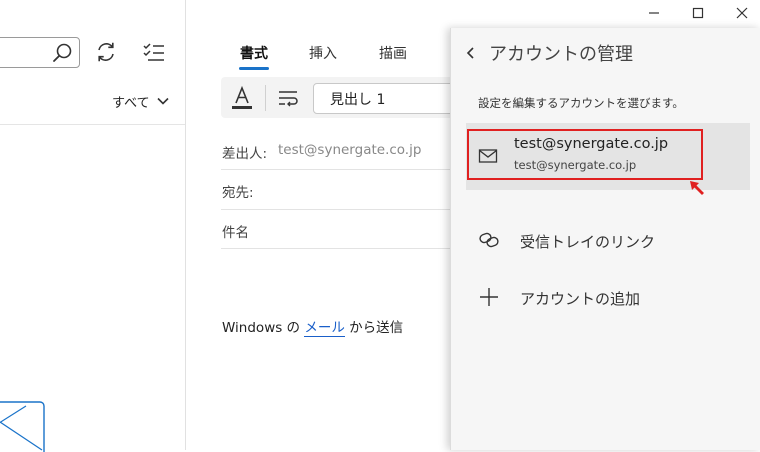 This screenshot has height=452, width=760. What do you see at coordinates (585, 154) in the screenshot?
I see `highlight-annotation` at bounding box center [585, 154].